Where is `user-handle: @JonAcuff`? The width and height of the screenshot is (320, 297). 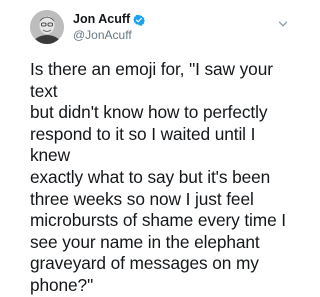
user-handle: @JonAcuff is located at coordinates (109, 35).